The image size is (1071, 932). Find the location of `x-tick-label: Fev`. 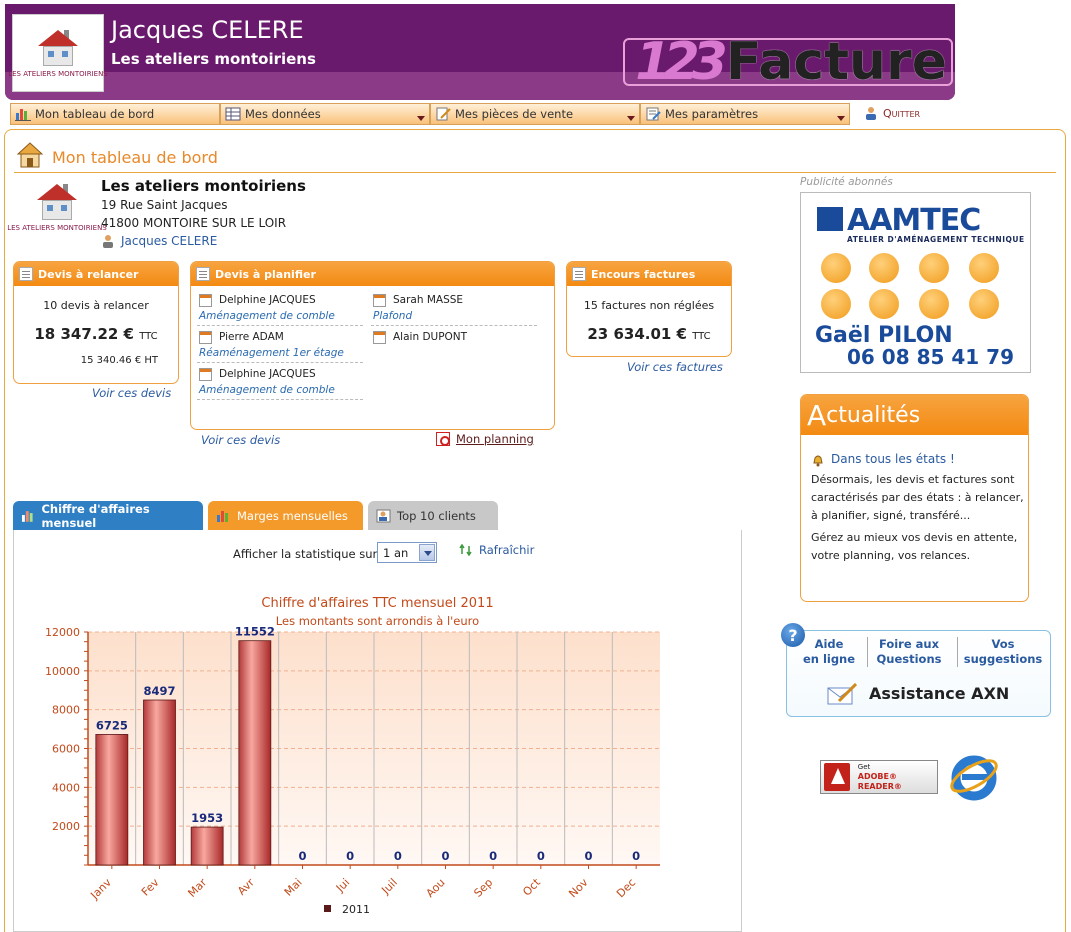

x-tick-label: Fev is located at coordinates (150, 887).